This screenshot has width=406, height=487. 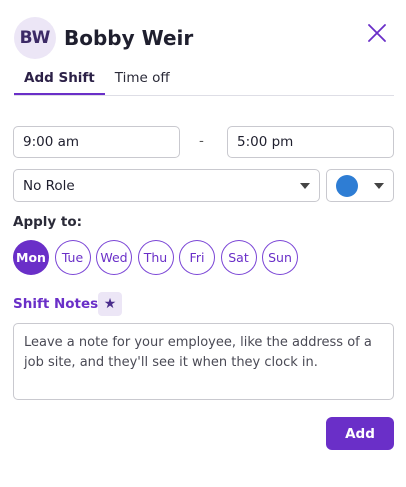 I want to click on day-fri: Fri, so click(x=197, y=257).